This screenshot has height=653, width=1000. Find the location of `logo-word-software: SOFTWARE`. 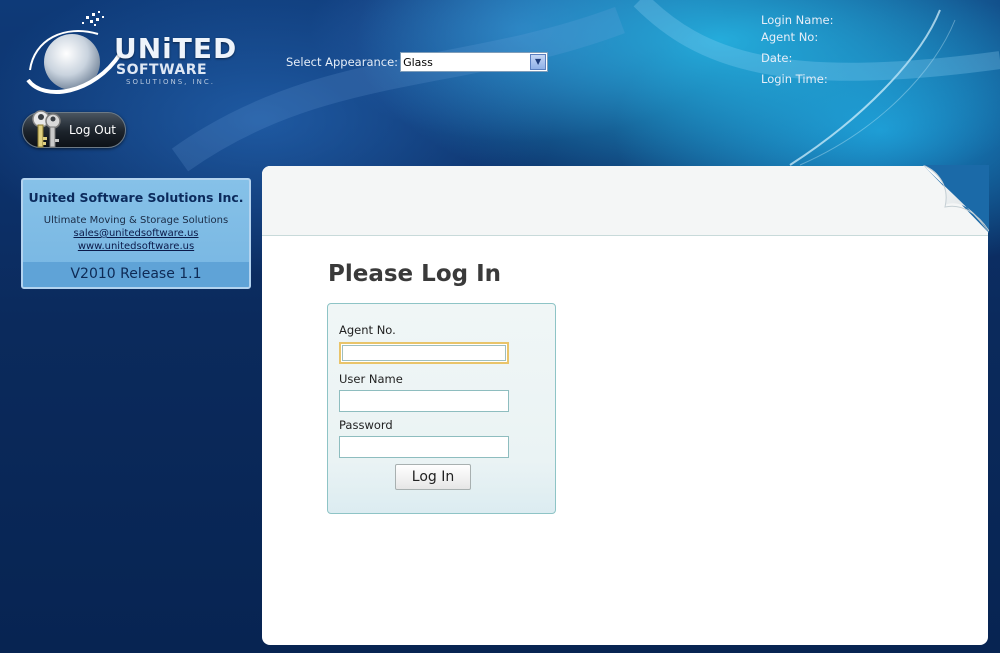

logo-word-software: SOFTWARE is located at coordinates (162, 70).